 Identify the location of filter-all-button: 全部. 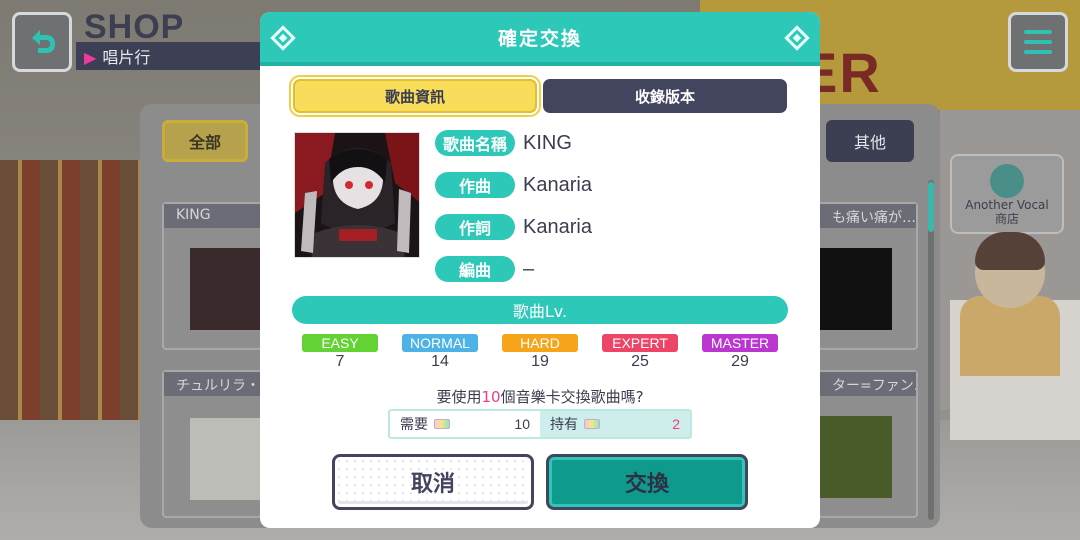
(205, 141).